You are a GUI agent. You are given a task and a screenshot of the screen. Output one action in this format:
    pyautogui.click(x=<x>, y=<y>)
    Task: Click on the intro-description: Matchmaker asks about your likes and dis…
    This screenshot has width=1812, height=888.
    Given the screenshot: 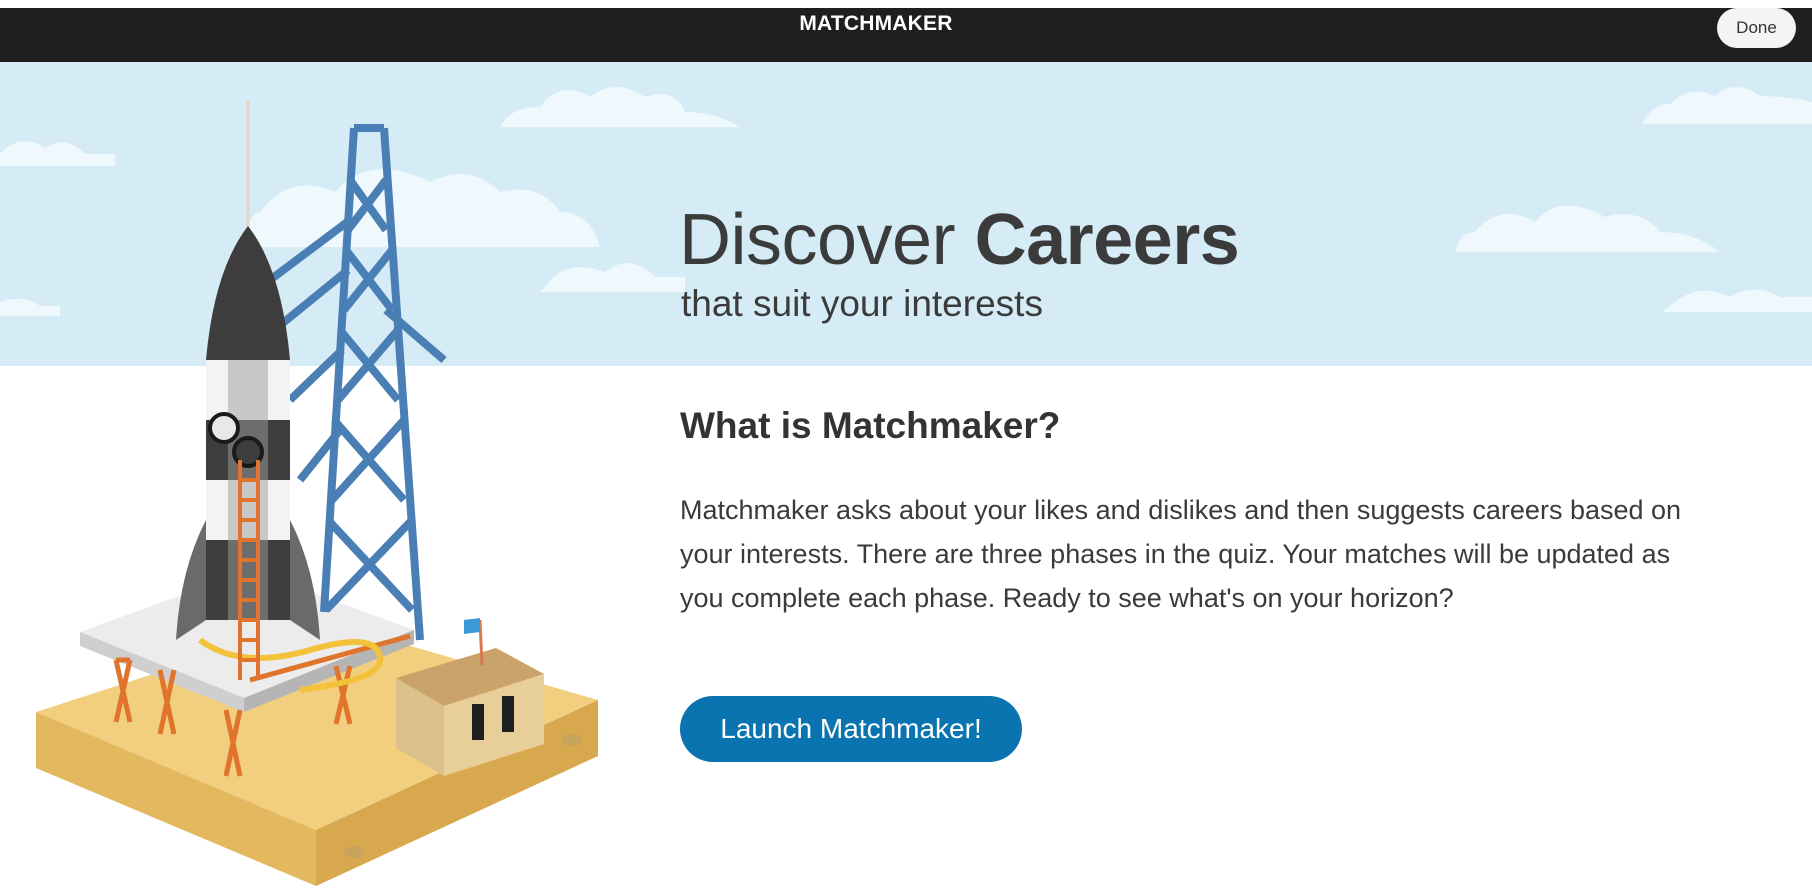 What is the action you would take?
    pyautogui.click(x=1181, y=554)
    